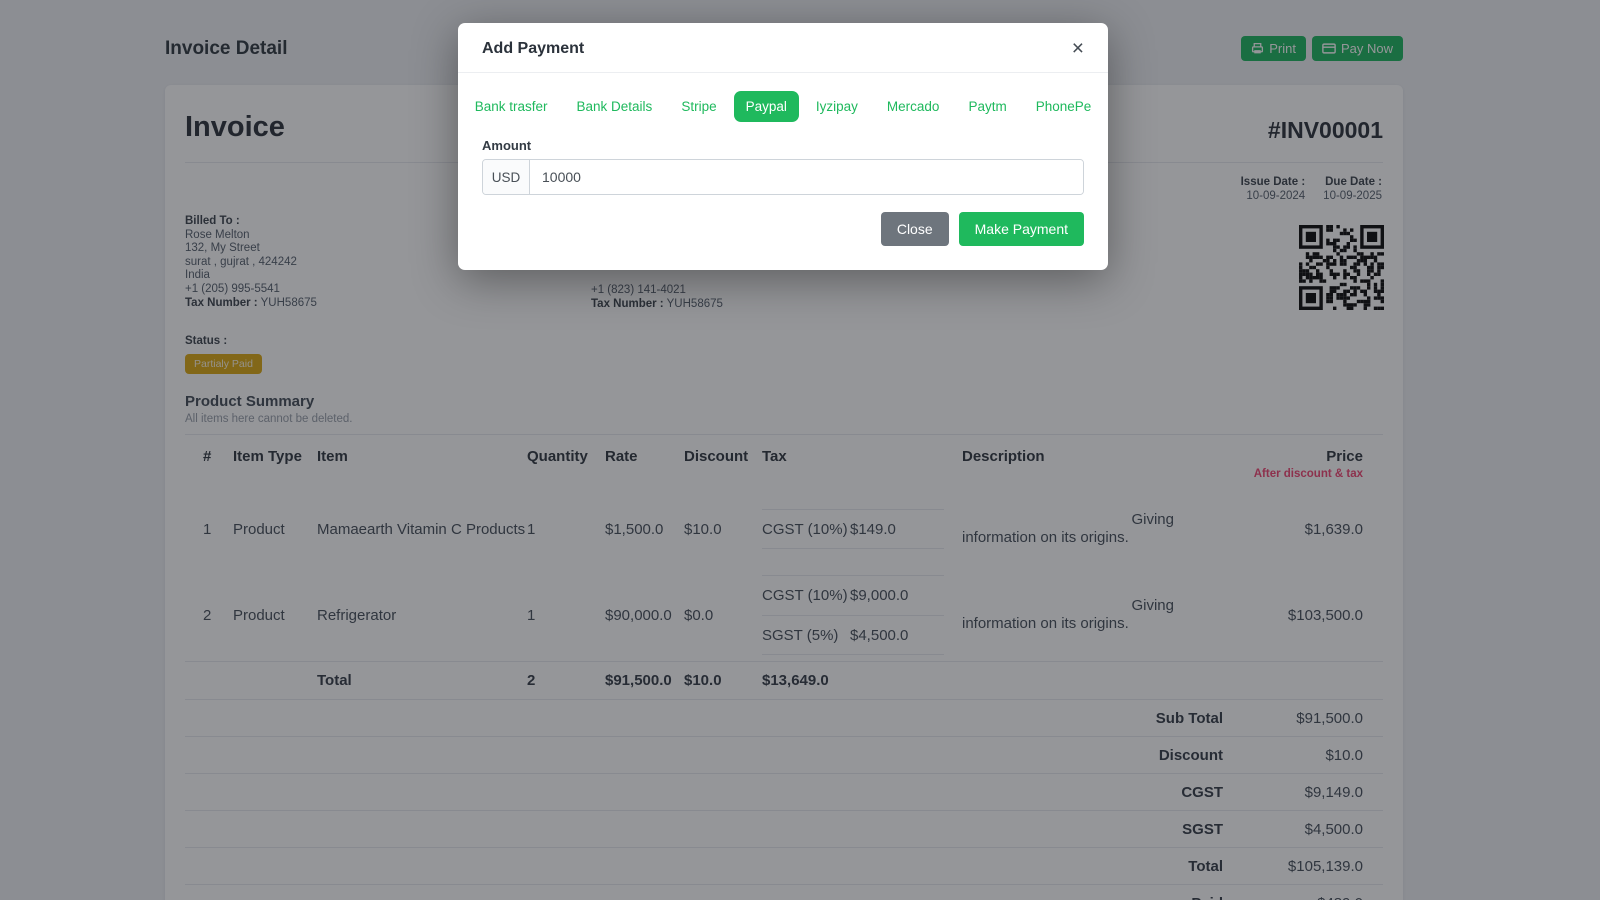  What do you see at coordinates (913, 106) in the screenshot?
I see `tab-mercado: Mercado` at bounding box center [913, 106].